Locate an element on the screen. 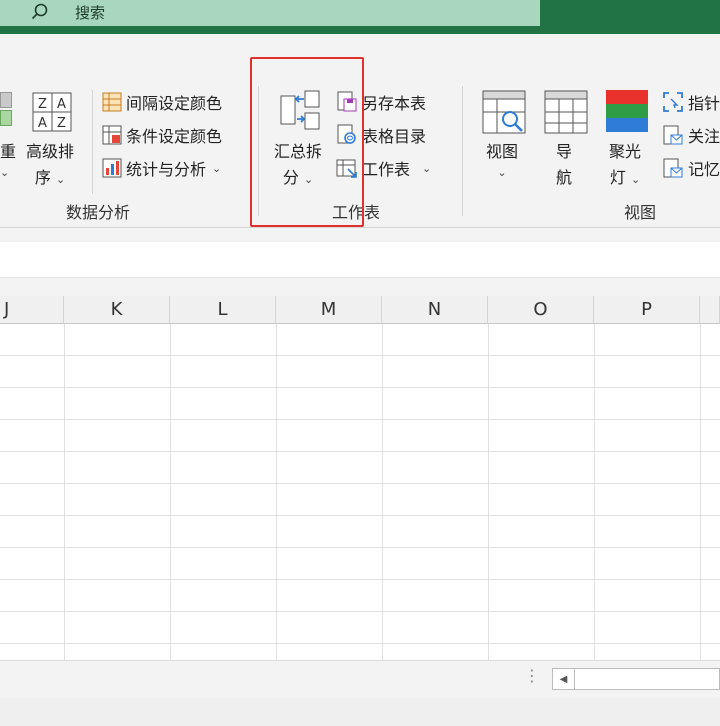 This screenshot has width=720, height=726. dedupe-button: 重 ⌄ is located at coordinates (8, 158).